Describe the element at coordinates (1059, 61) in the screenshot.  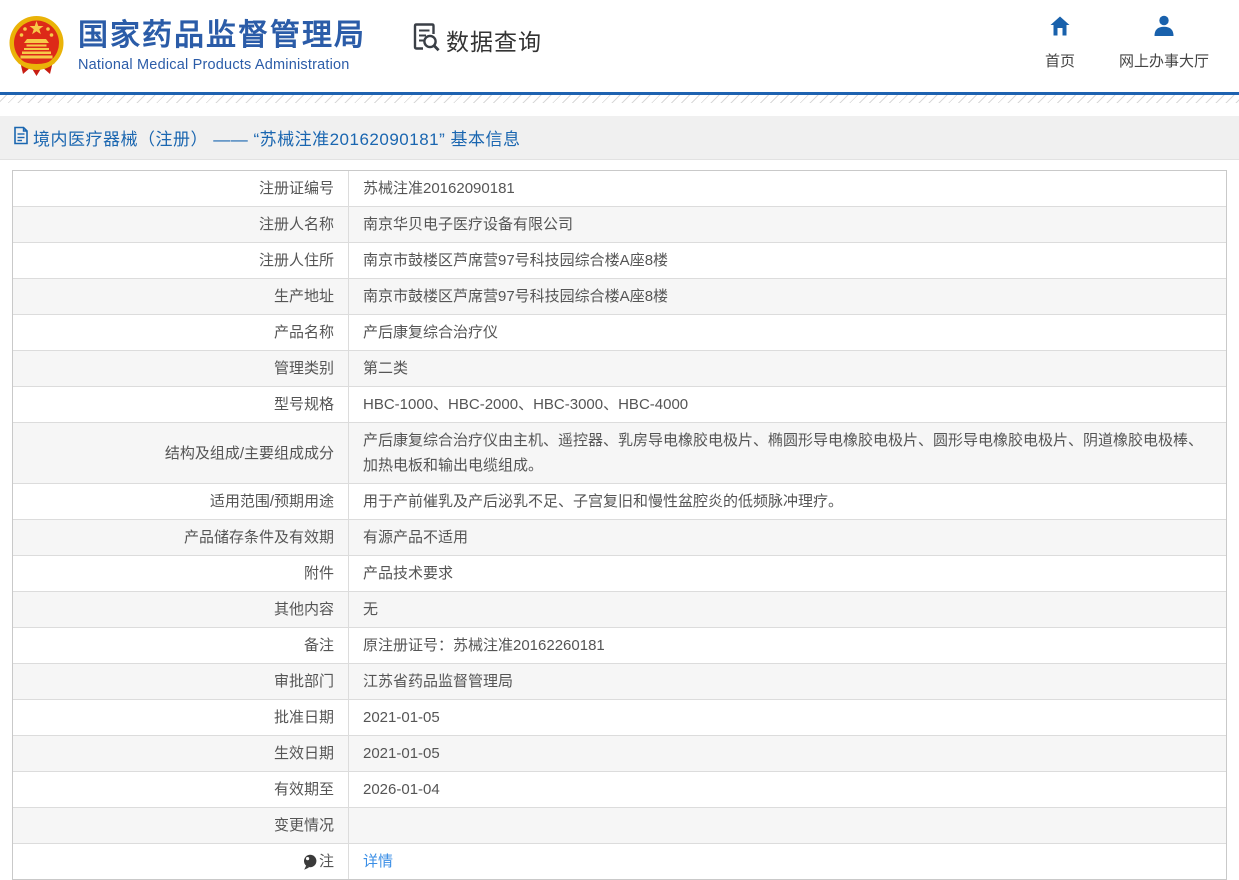
I see `nav-home-label: 首页` at that location.